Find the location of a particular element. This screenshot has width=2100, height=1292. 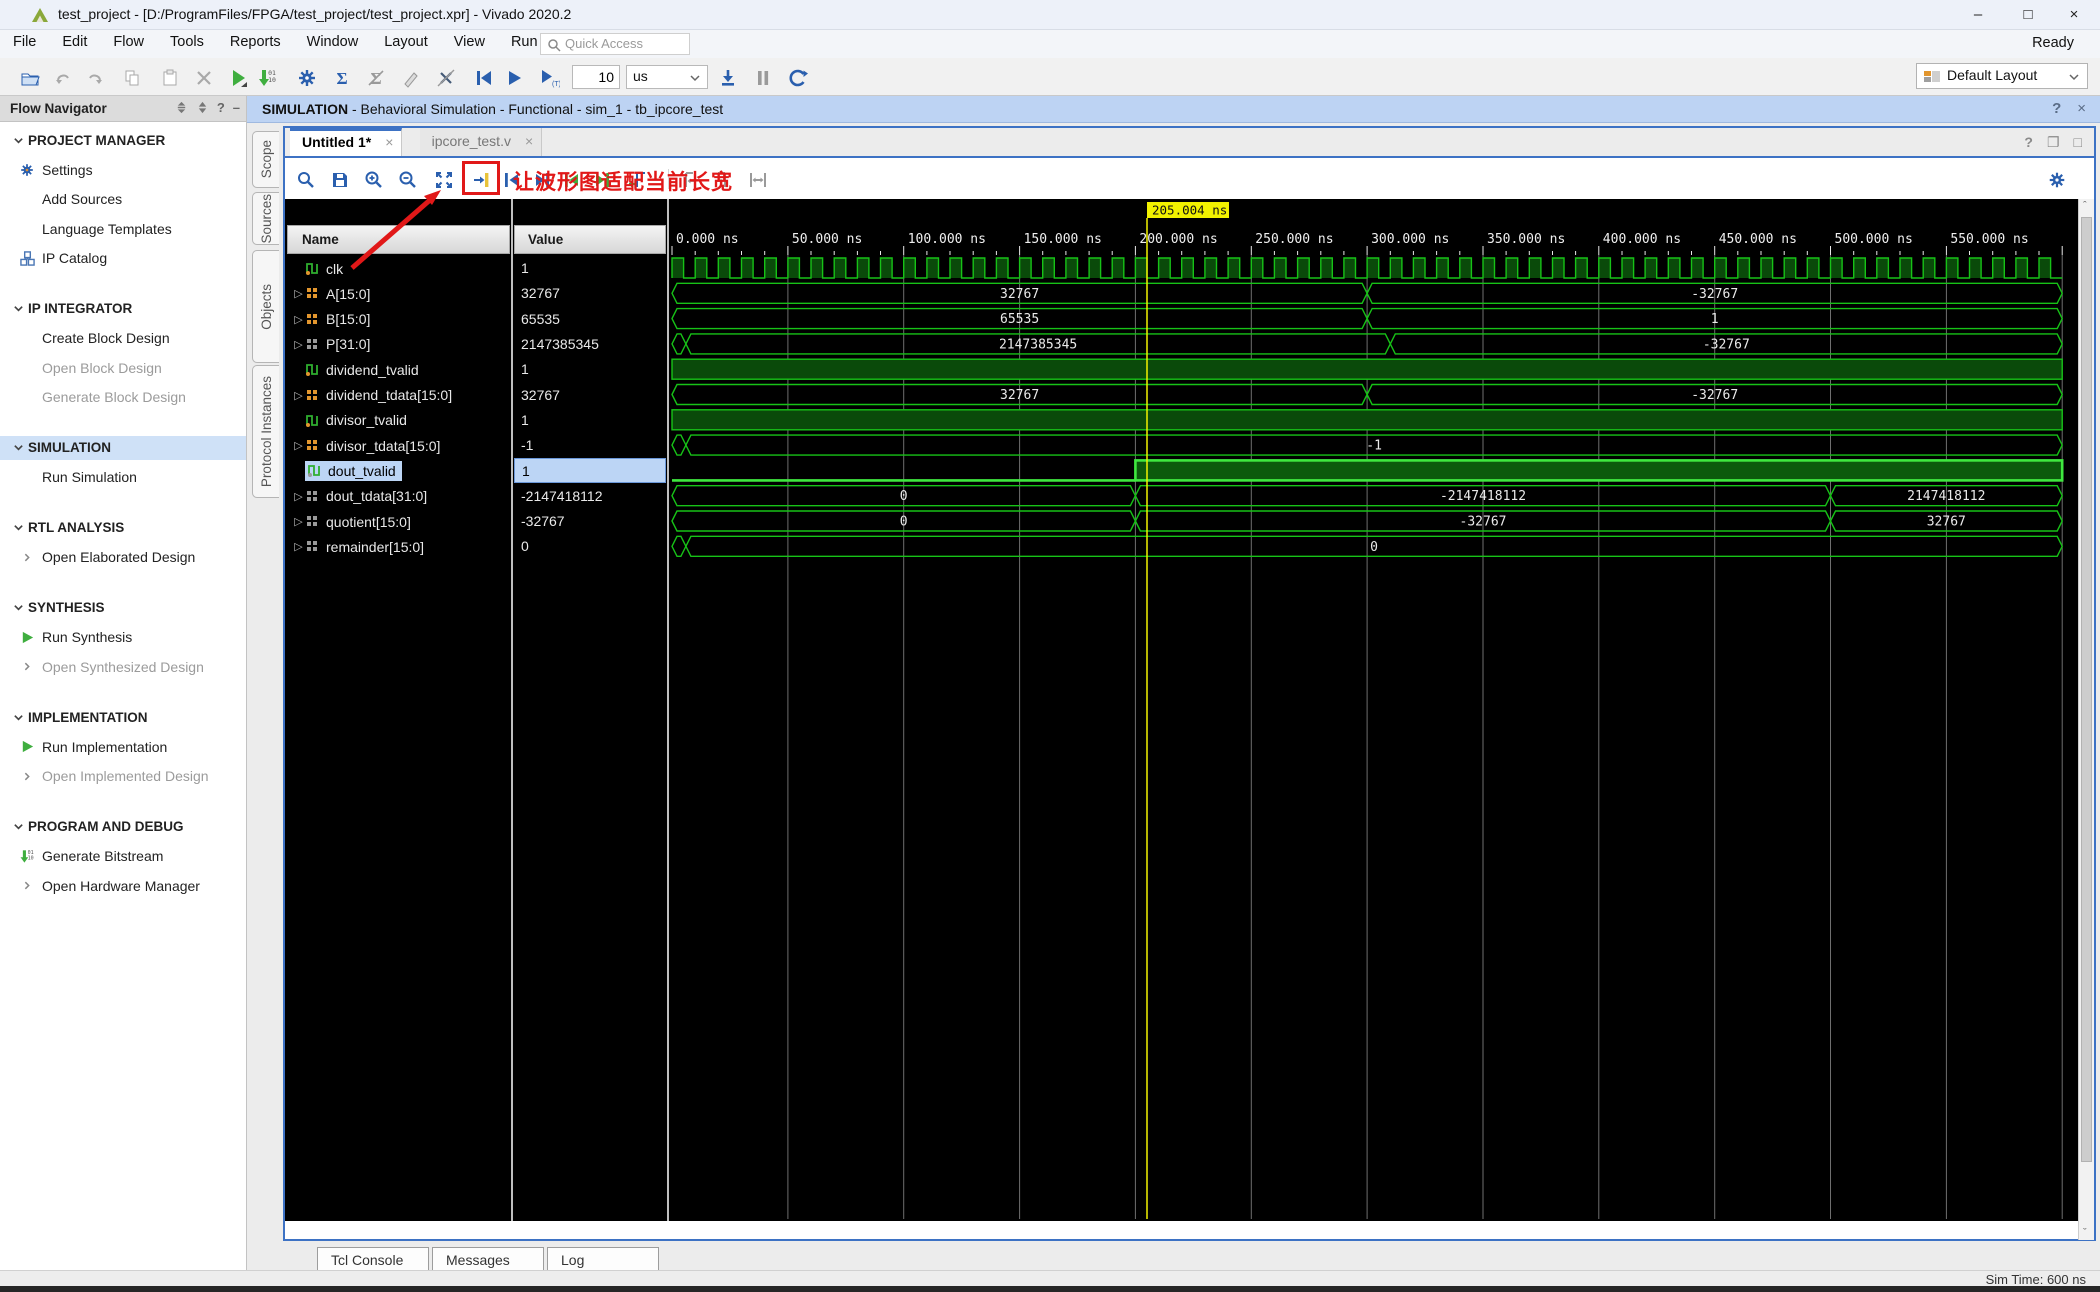

run-all-button is located at coordinates (514, 77).